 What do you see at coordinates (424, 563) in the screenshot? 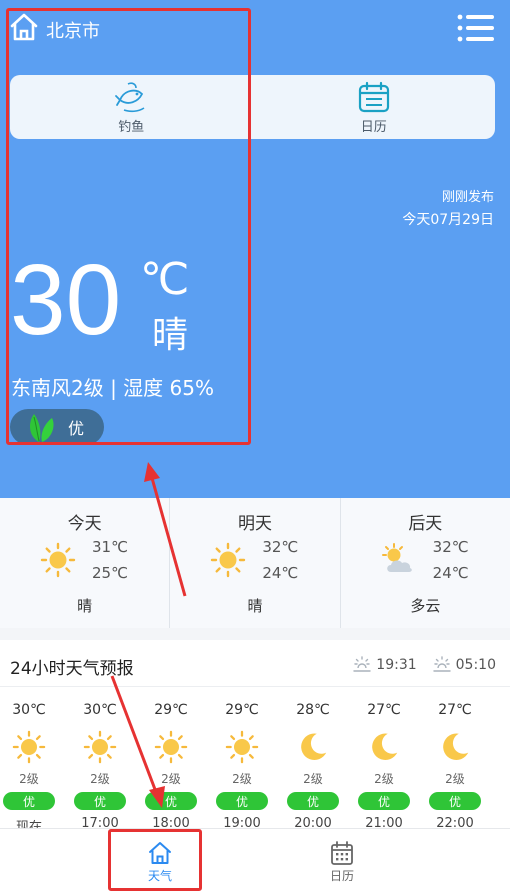
I see `forecast-day-after: 后天 32℃ 24℃ 多云` at bounding box center [424, 563].